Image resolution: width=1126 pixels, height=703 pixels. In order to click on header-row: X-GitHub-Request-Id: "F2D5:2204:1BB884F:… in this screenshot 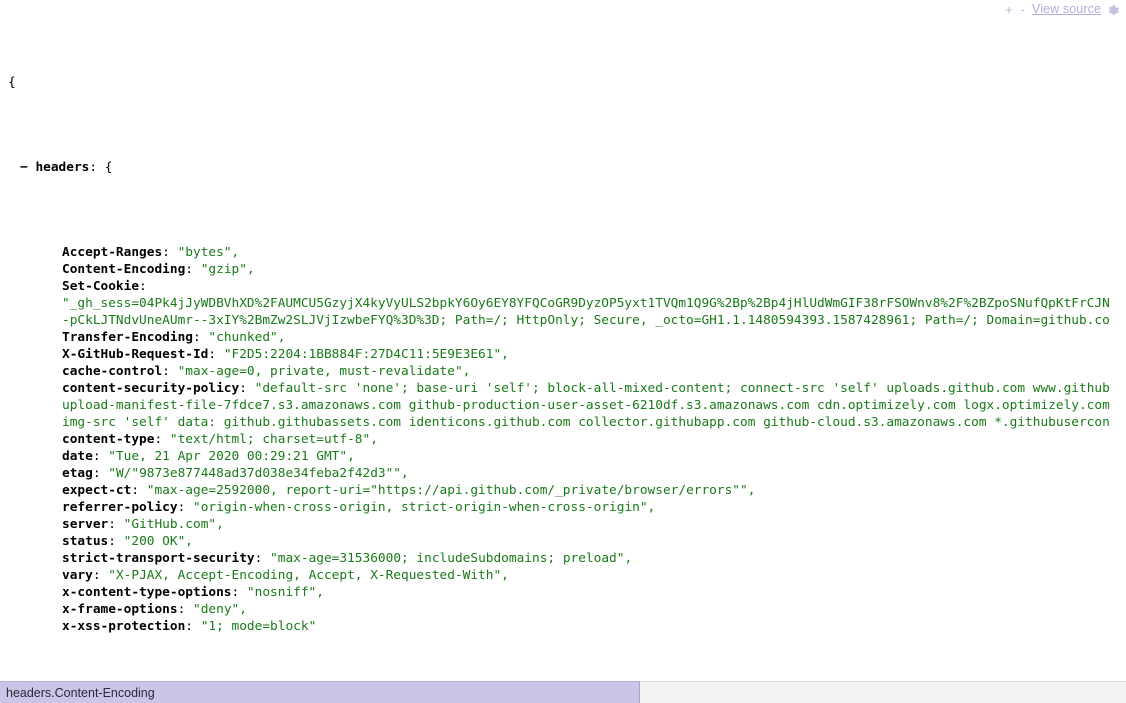, I will do `click(563, 354)`.